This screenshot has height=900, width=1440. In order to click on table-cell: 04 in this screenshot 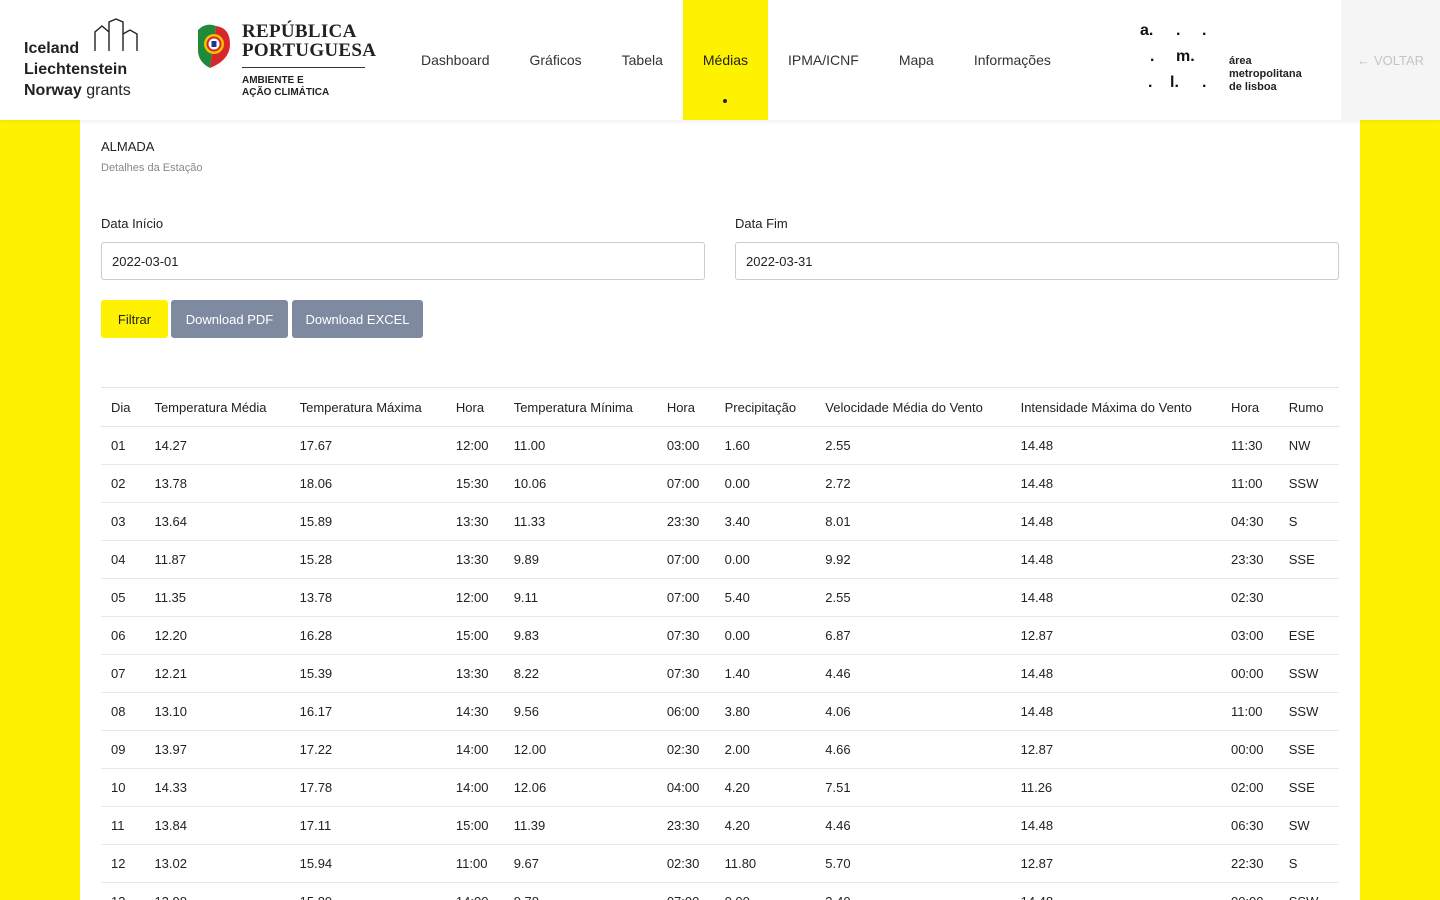, I will do `click(123, 559)`.